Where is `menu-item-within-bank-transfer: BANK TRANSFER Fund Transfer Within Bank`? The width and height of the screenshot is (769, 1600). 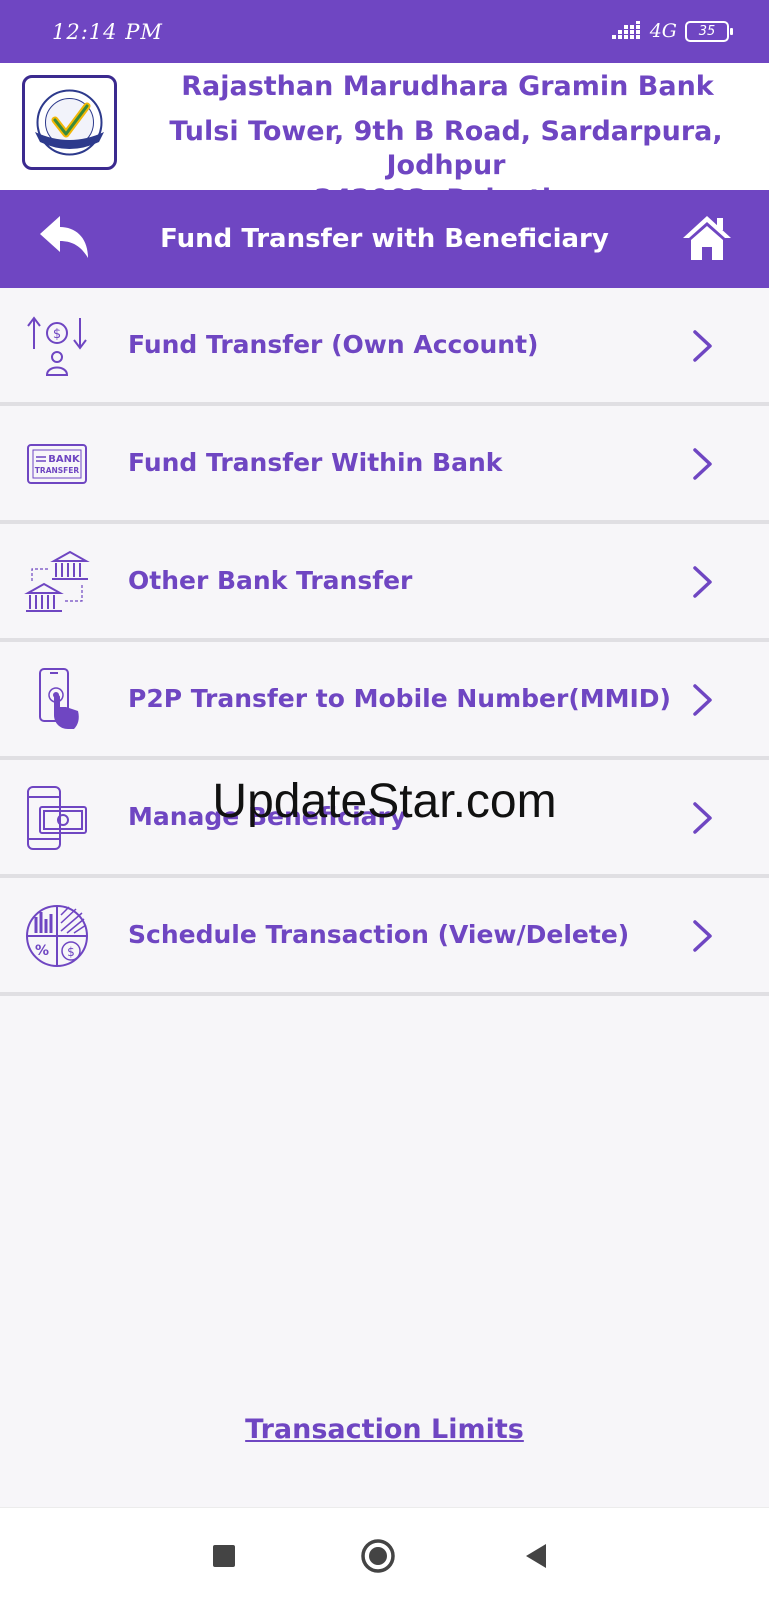
menu-item-within-bank-transfer: BANK TRANSFER Fund Transfer Within Bank is located at coordinates (384, 465).